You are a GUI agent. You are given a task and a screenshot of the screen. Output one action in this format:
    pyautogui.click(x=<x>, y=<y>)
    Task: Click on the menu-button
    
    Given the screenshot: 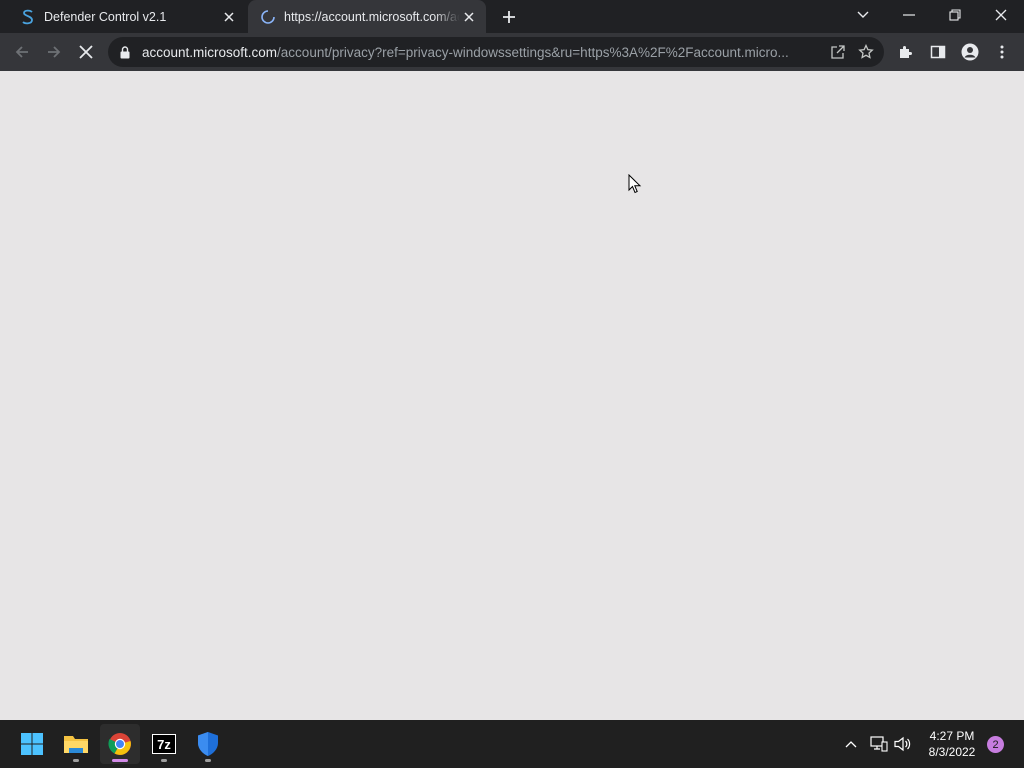 What is the action you would take?
    pyautogui.click(x=1002, y=52)
    